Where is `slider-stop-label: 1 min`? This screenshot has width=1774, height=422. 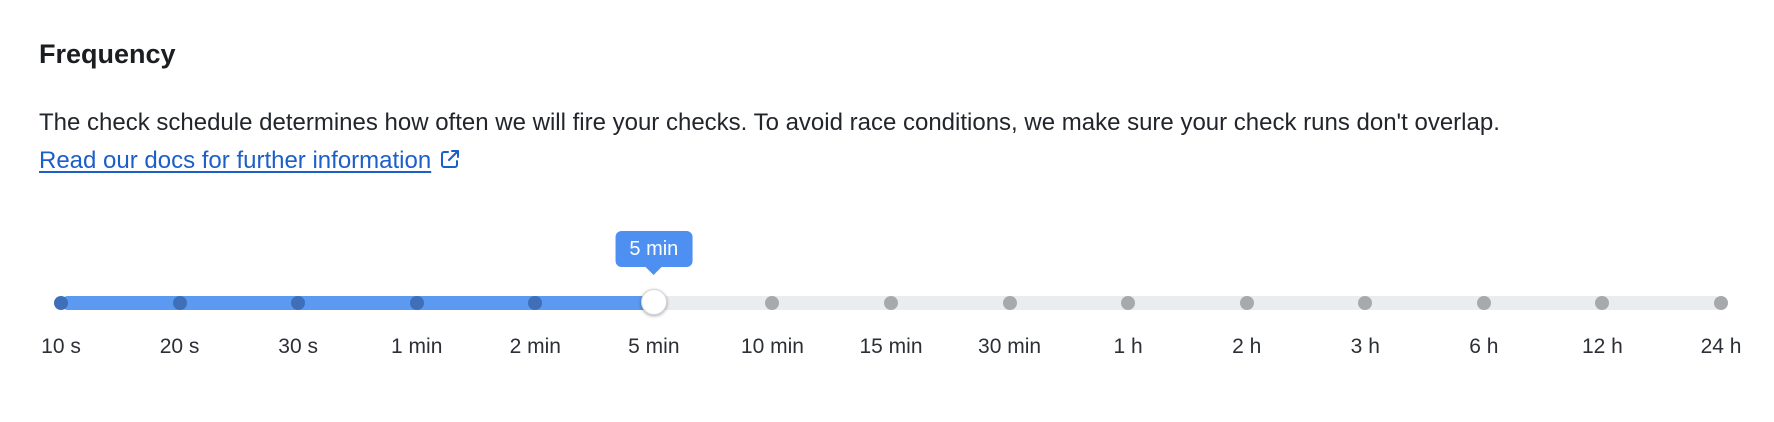
slider-stop-label: 1 min is located at coordinates (416, 347).